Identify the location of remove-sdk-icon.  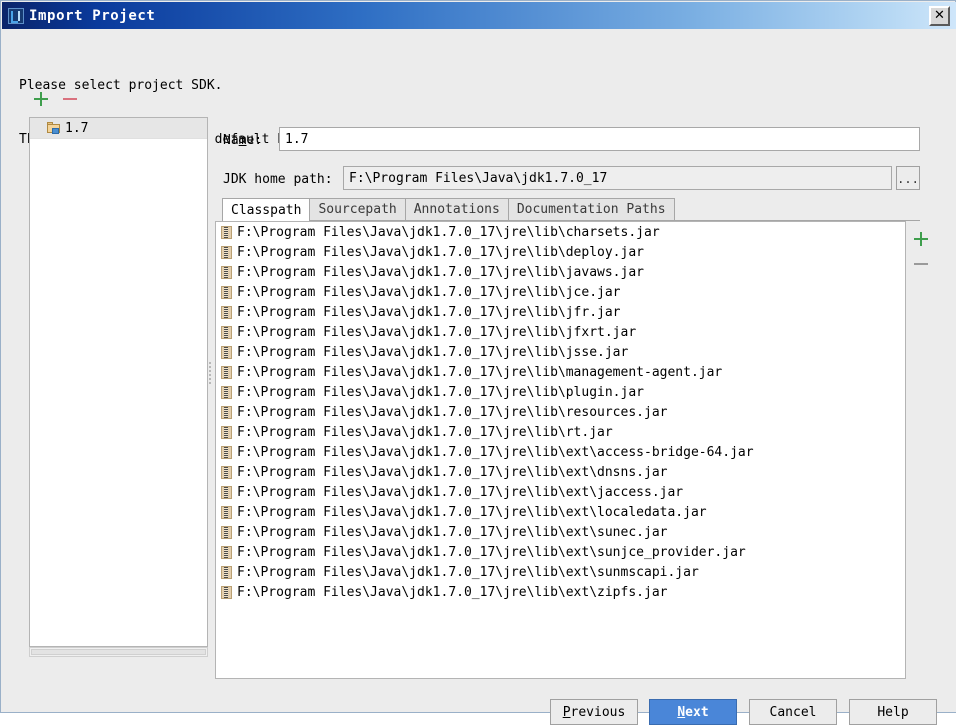
(70, 99).